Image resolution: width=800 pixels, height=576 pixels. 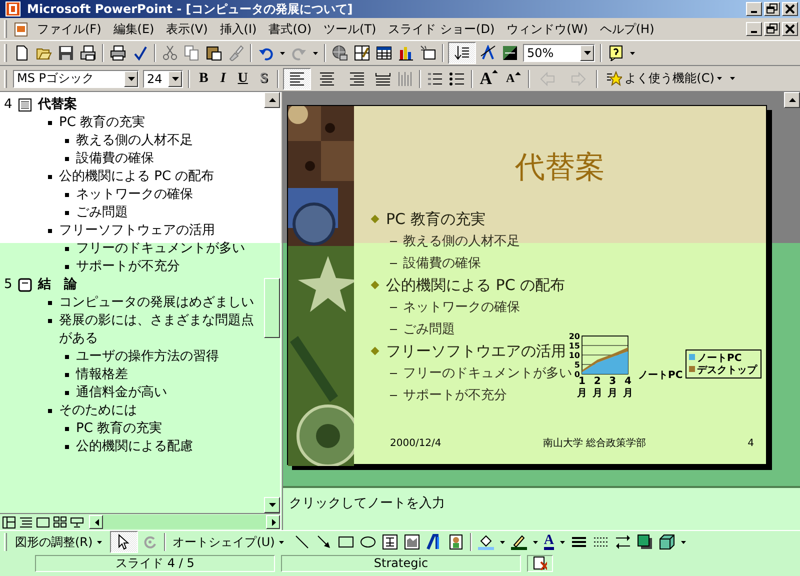 What do you see at coordinates (644, 542) in the screenshot?
I see `shadow-icon` at bounding box center [644, 542].